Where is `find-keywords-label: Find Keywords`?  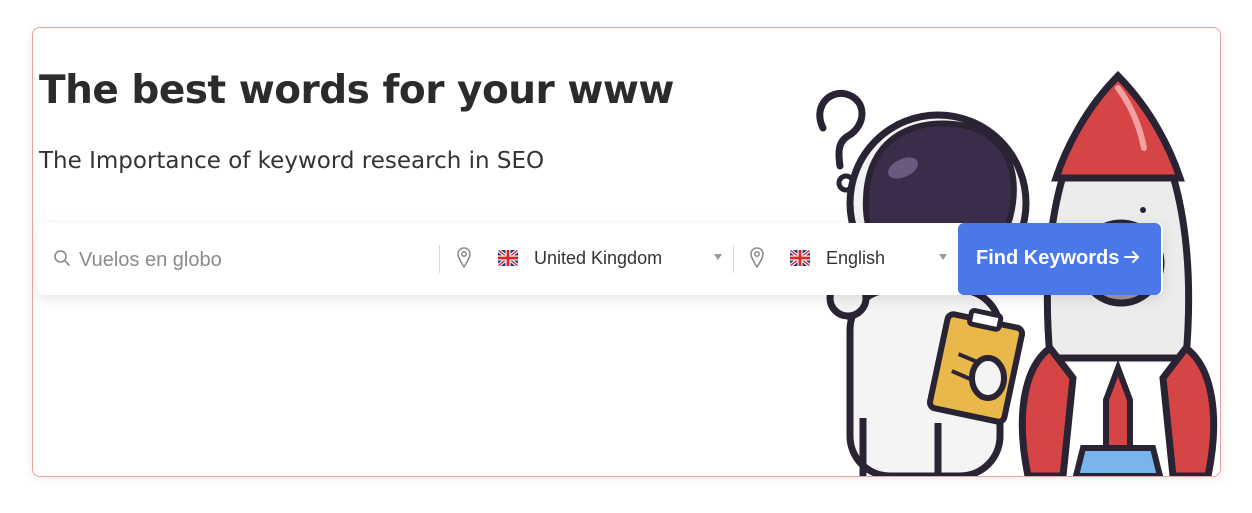 find-keywords-label: Find Keywords is located at coordinates (1048, 258).